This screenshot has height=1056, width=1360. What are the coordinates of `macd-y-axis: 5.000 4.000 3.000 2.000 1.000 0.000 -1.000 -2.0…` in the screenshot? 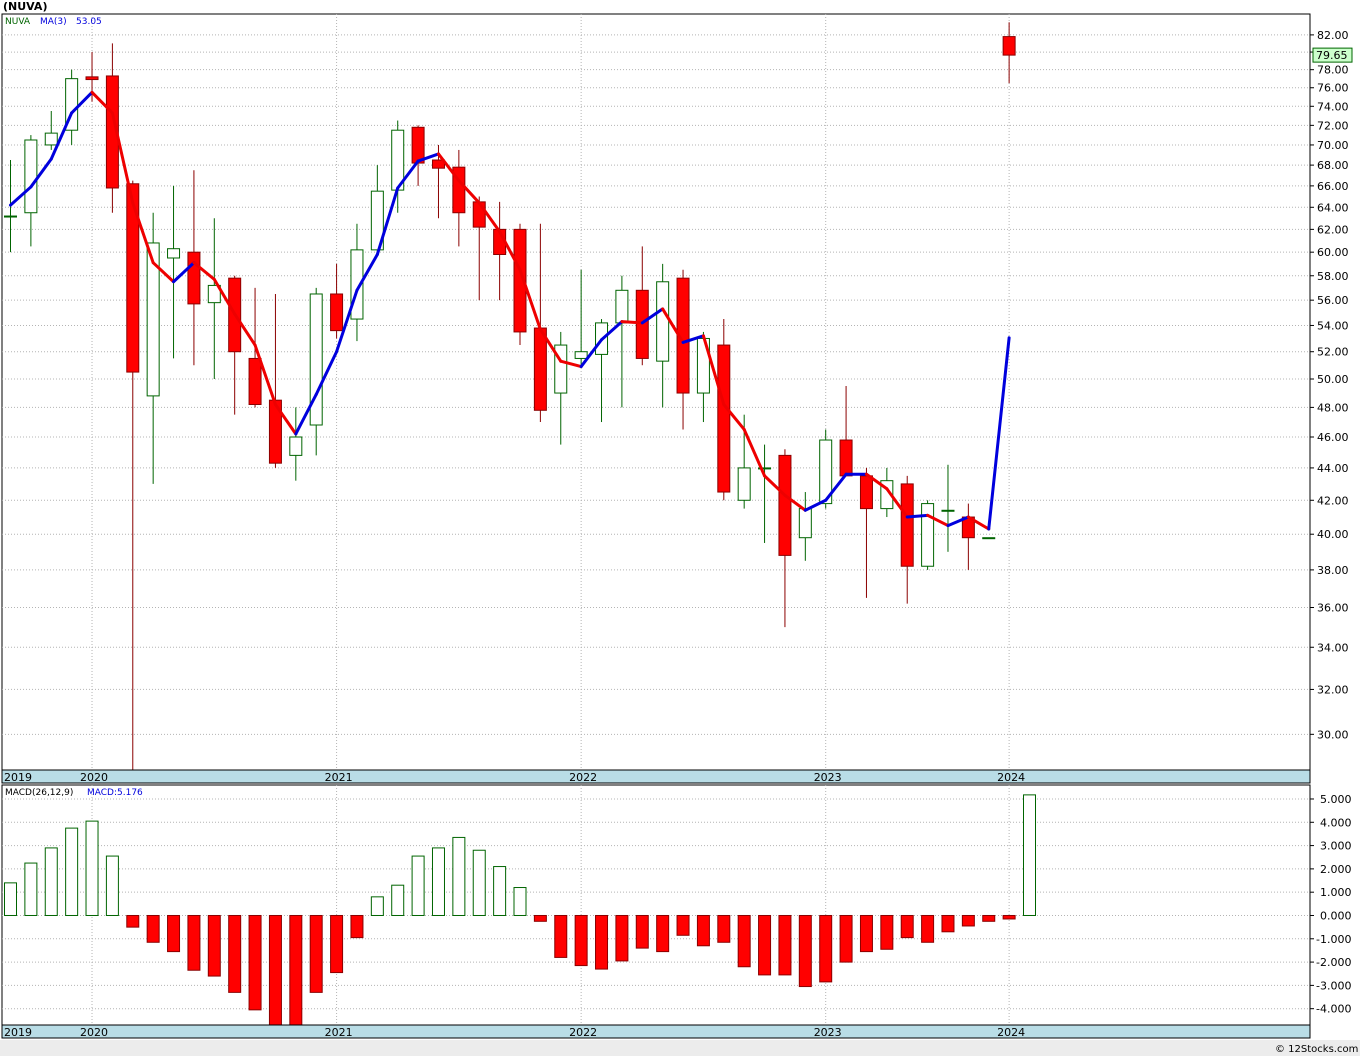 It's located at (1331, 904).